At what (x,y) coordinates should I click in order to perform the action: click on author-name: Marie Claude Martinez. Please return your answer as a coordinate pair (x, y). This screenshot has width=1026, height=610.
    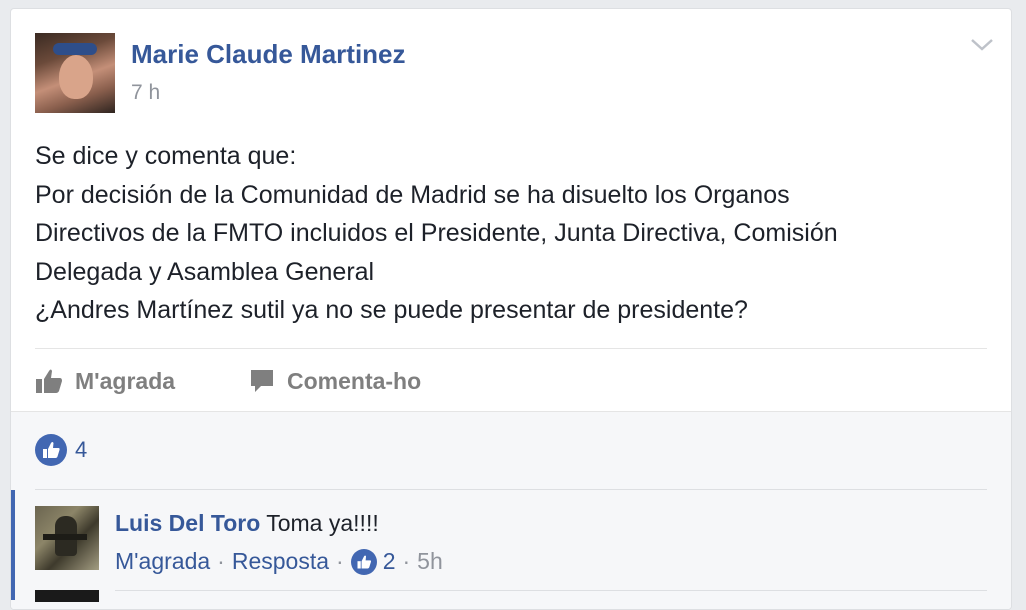
    Looking at the image, I should click on (268, 54).